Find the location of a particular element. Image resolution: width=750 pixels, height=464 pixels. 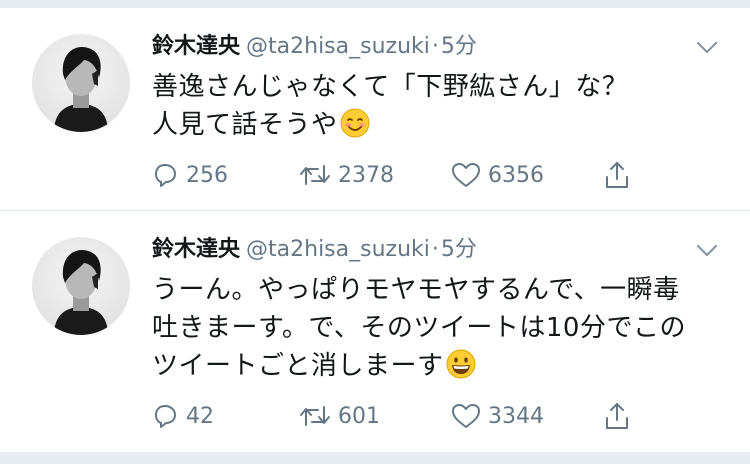

retweet-button: 601 is located at coordinates (339, 416).